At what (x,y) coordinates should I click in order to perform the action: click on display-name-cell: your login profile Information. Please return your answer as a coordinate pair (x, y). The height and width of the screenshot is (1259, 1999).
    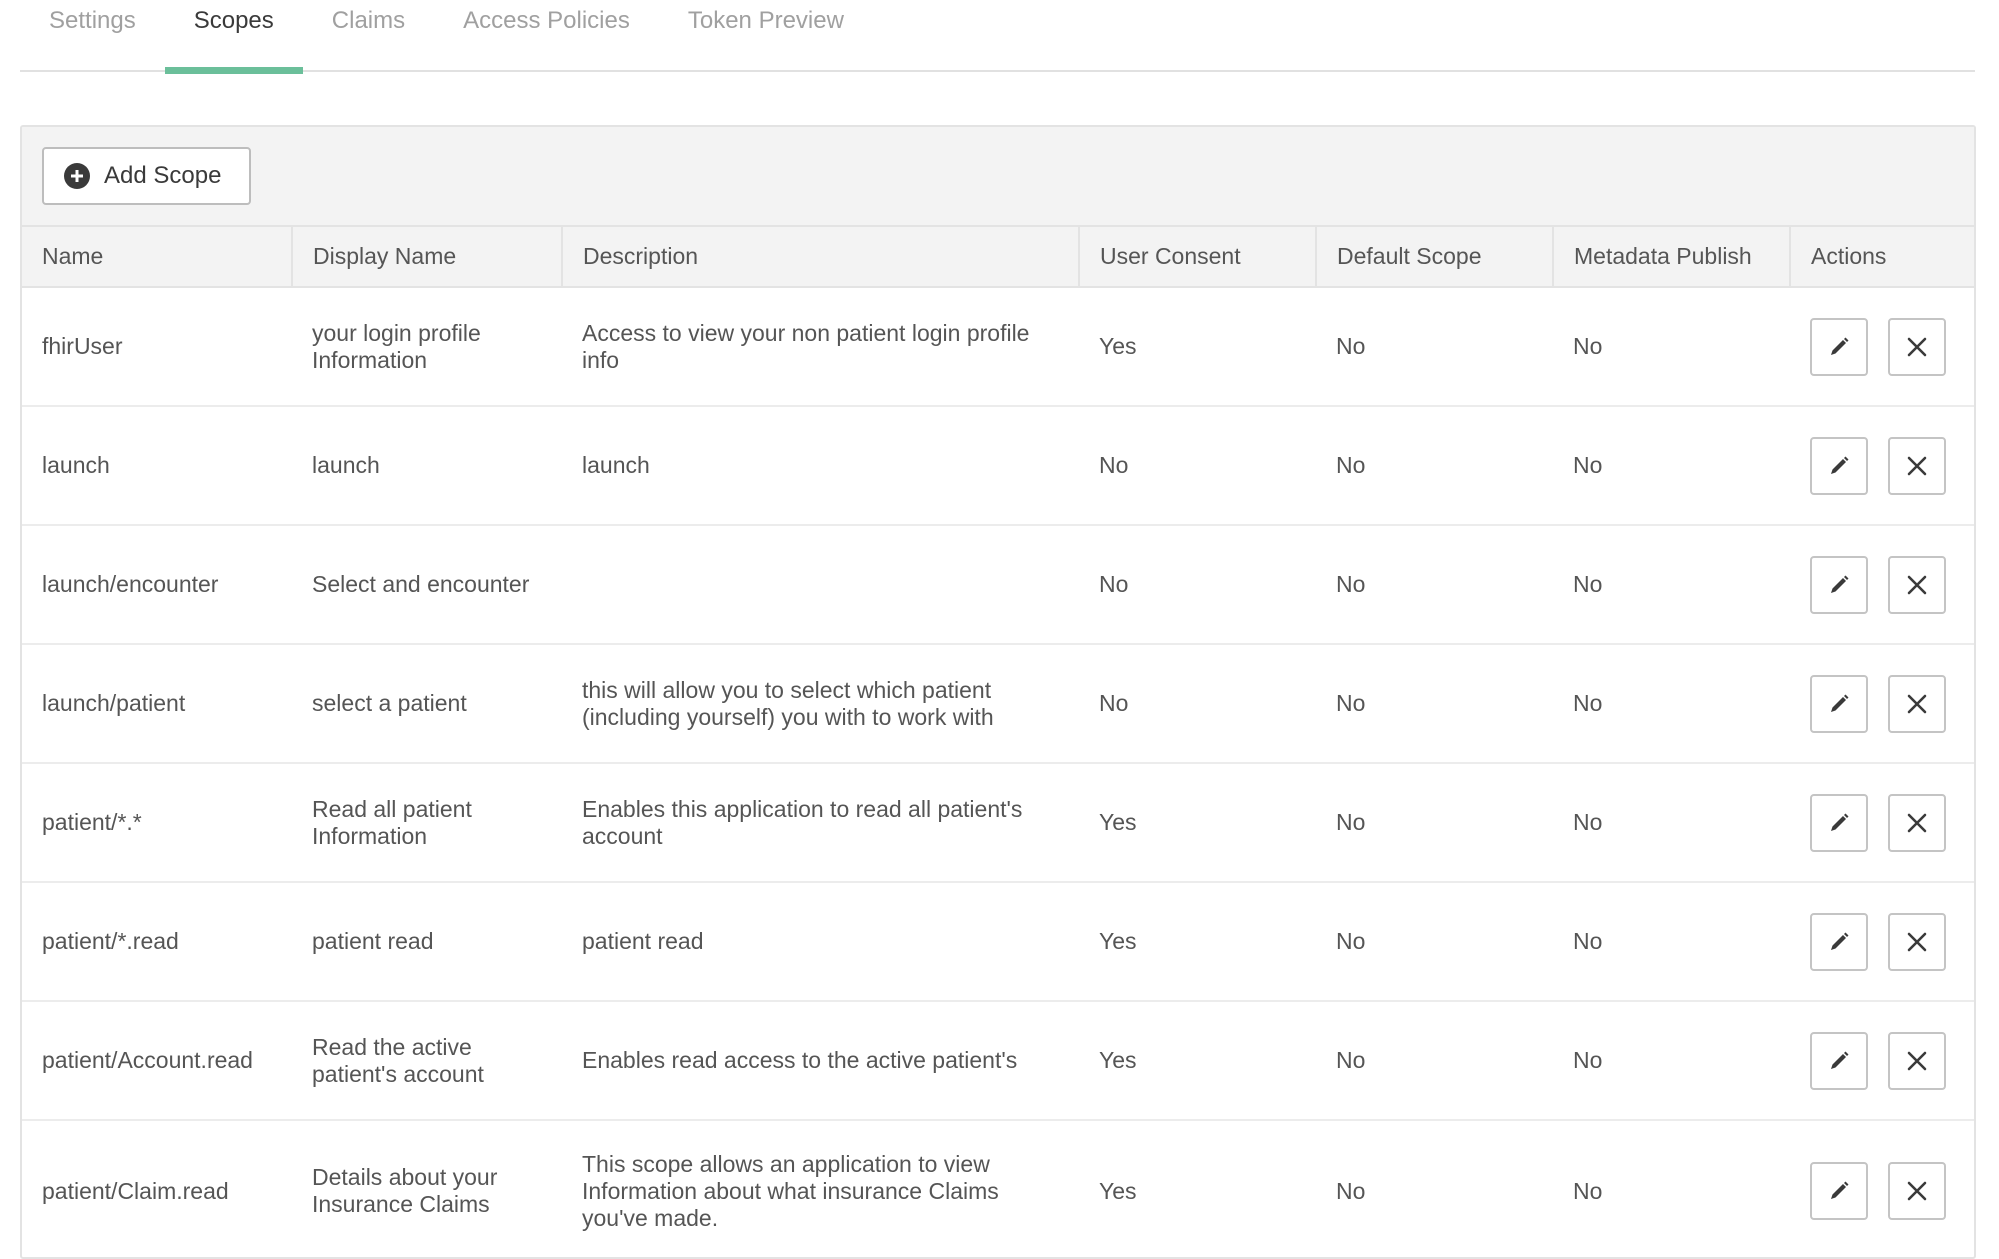
    Looking at the image, I should click on (427, 347).